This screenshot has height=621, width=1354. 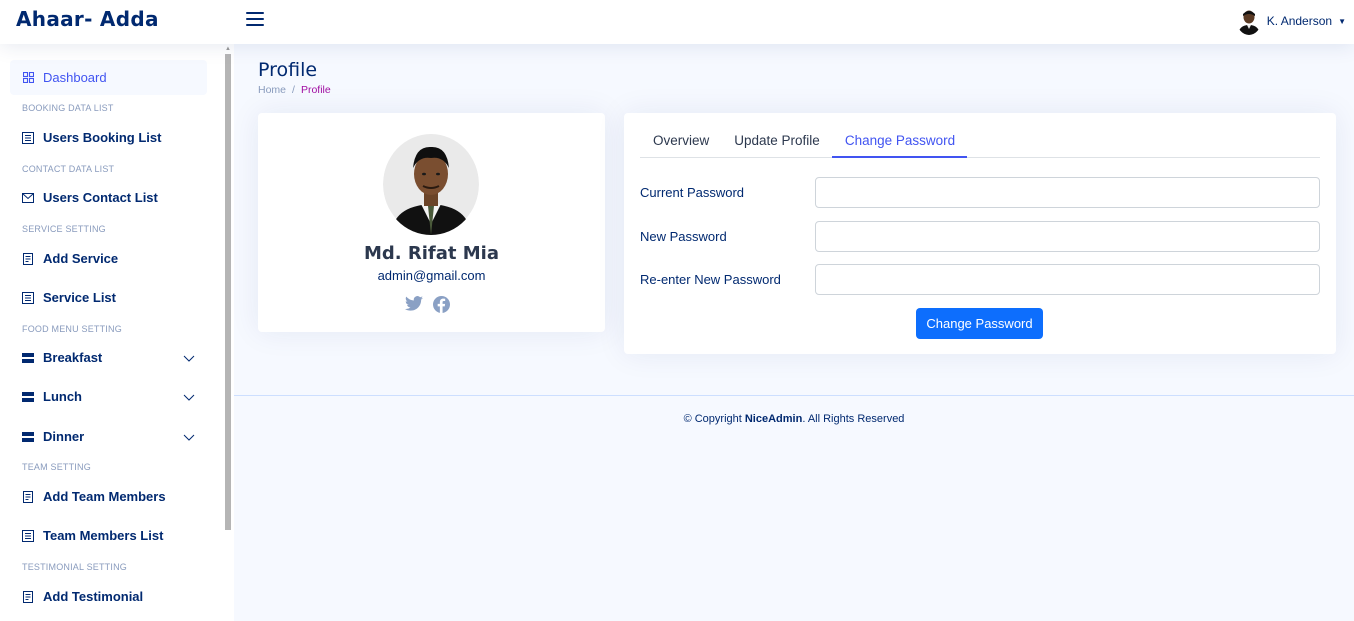 I want to click on breadcrumb: Home / Profile, so click(x=294, y=90).